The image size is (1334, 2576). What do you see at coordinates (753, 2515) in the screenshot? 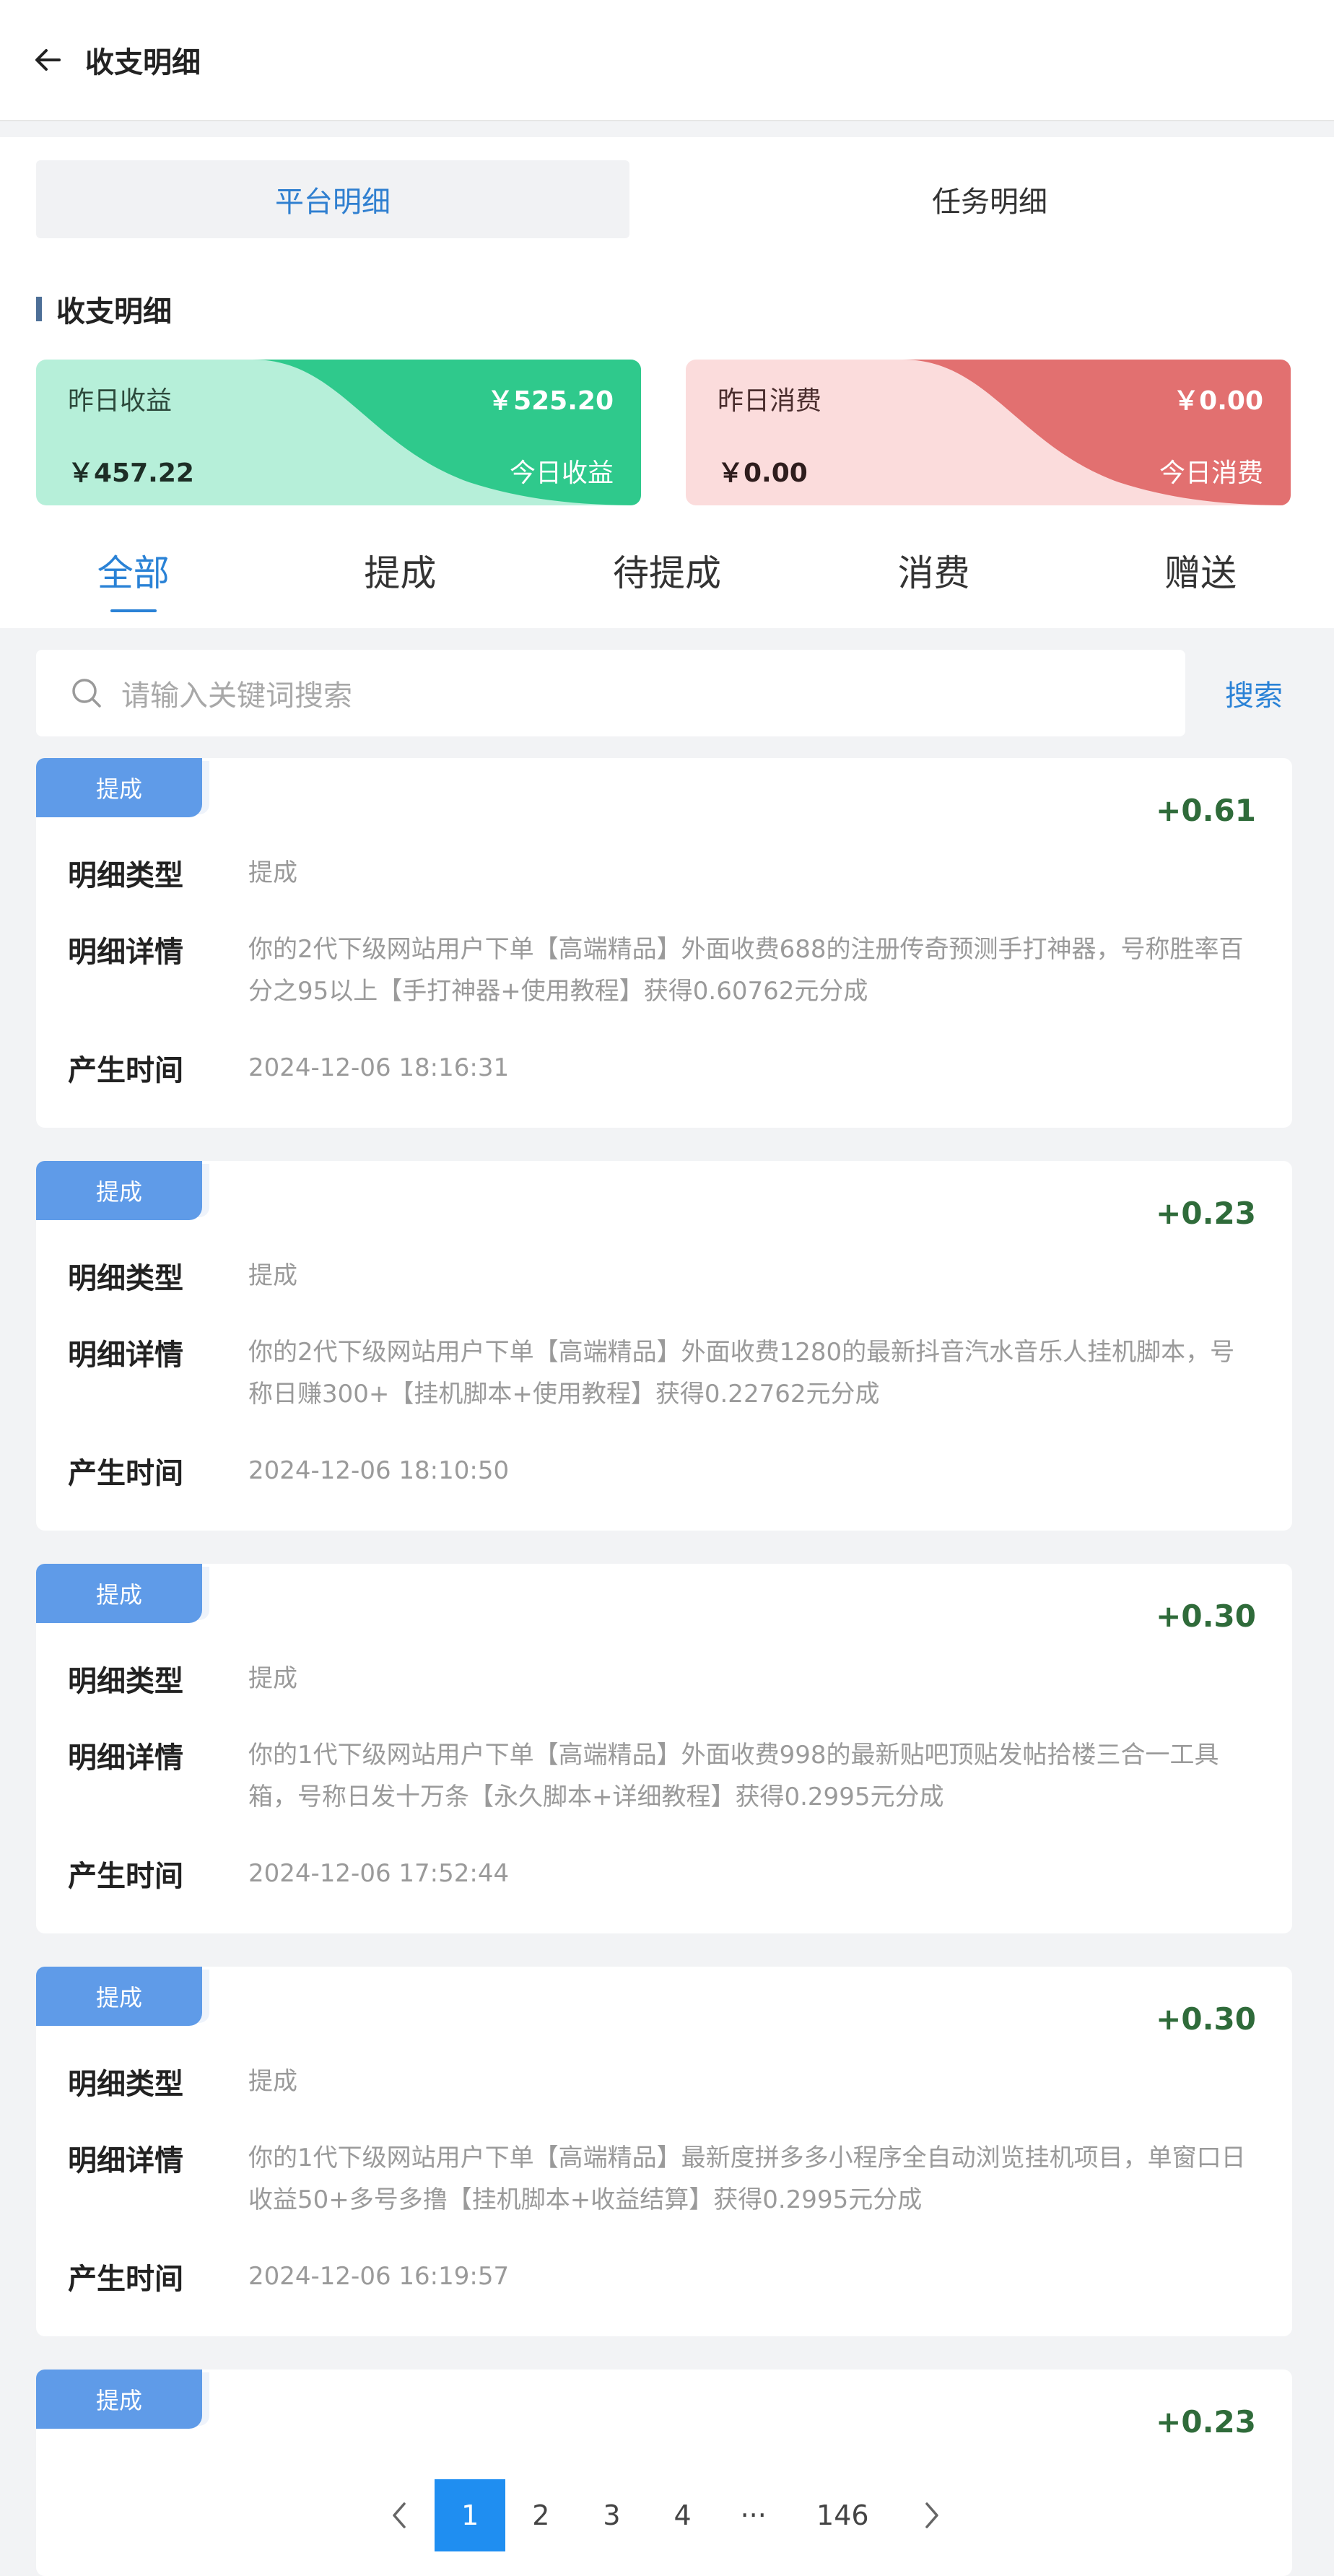
I see `page-ellipsis: ···` at bounding box center [753, 2515].